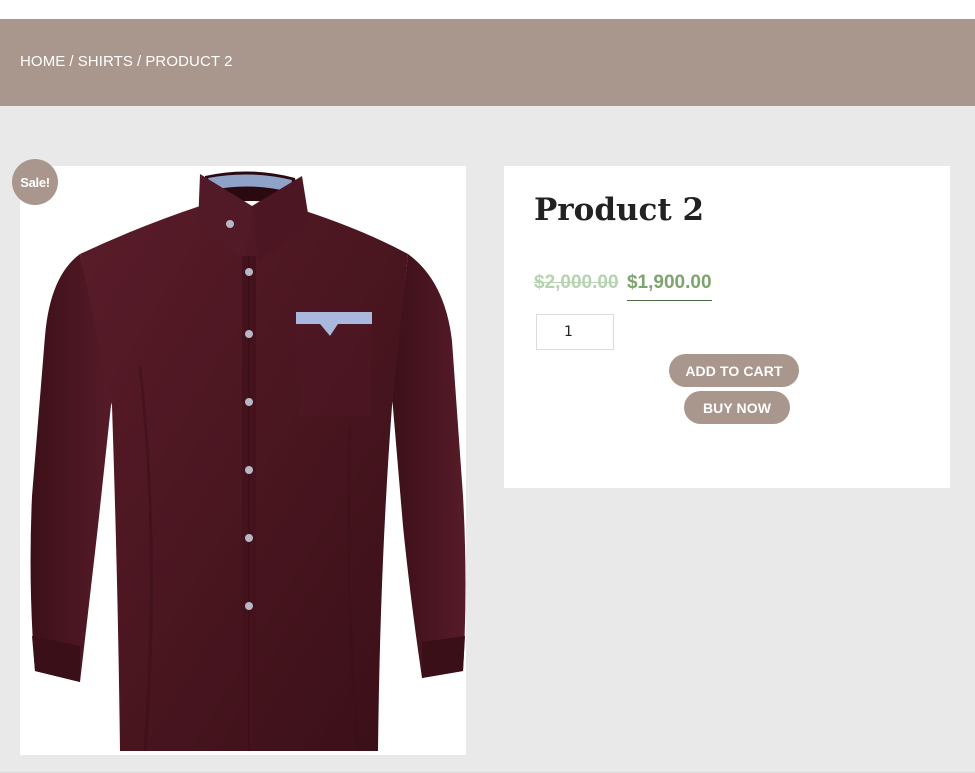  I want to click on breadcrumb: HOME / SHIRTS / PRODUCT 2, so click(126, 61).